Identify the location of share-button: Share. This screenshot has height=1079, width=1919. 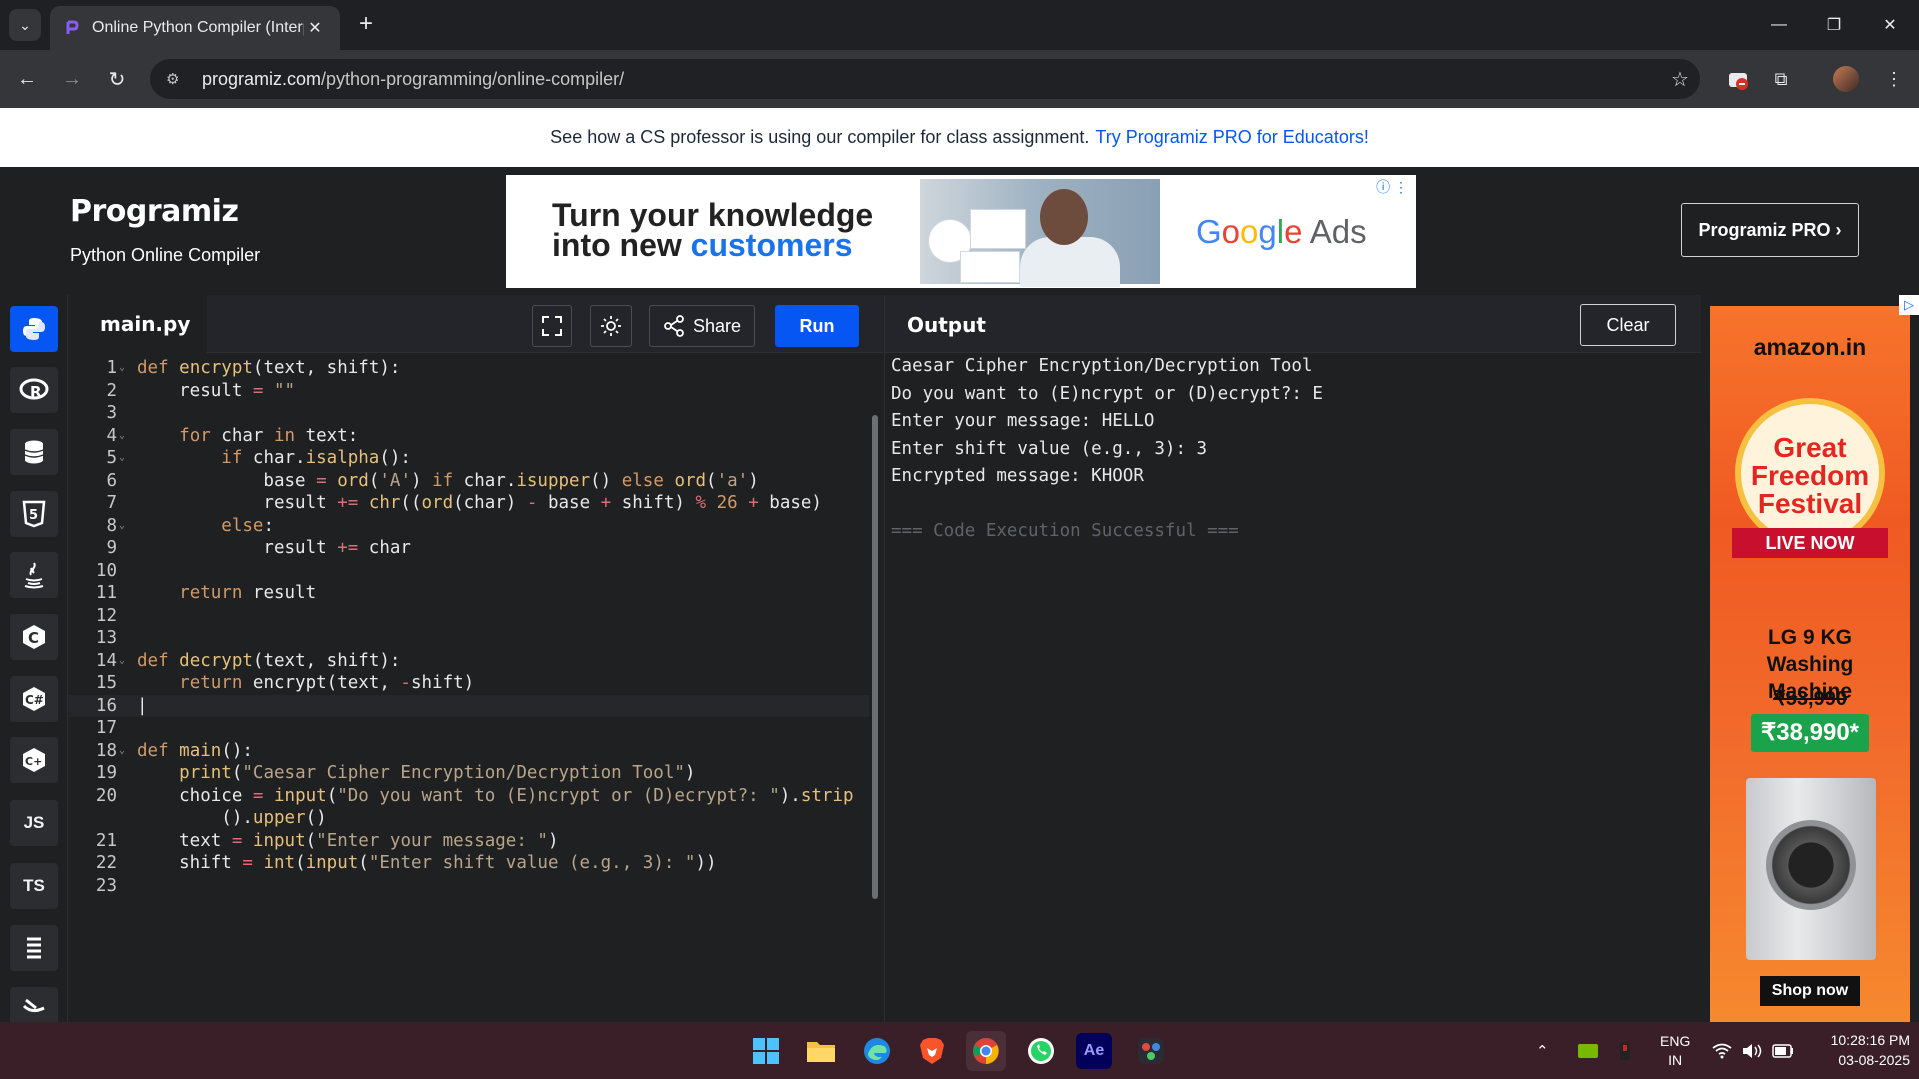
(702, 326).